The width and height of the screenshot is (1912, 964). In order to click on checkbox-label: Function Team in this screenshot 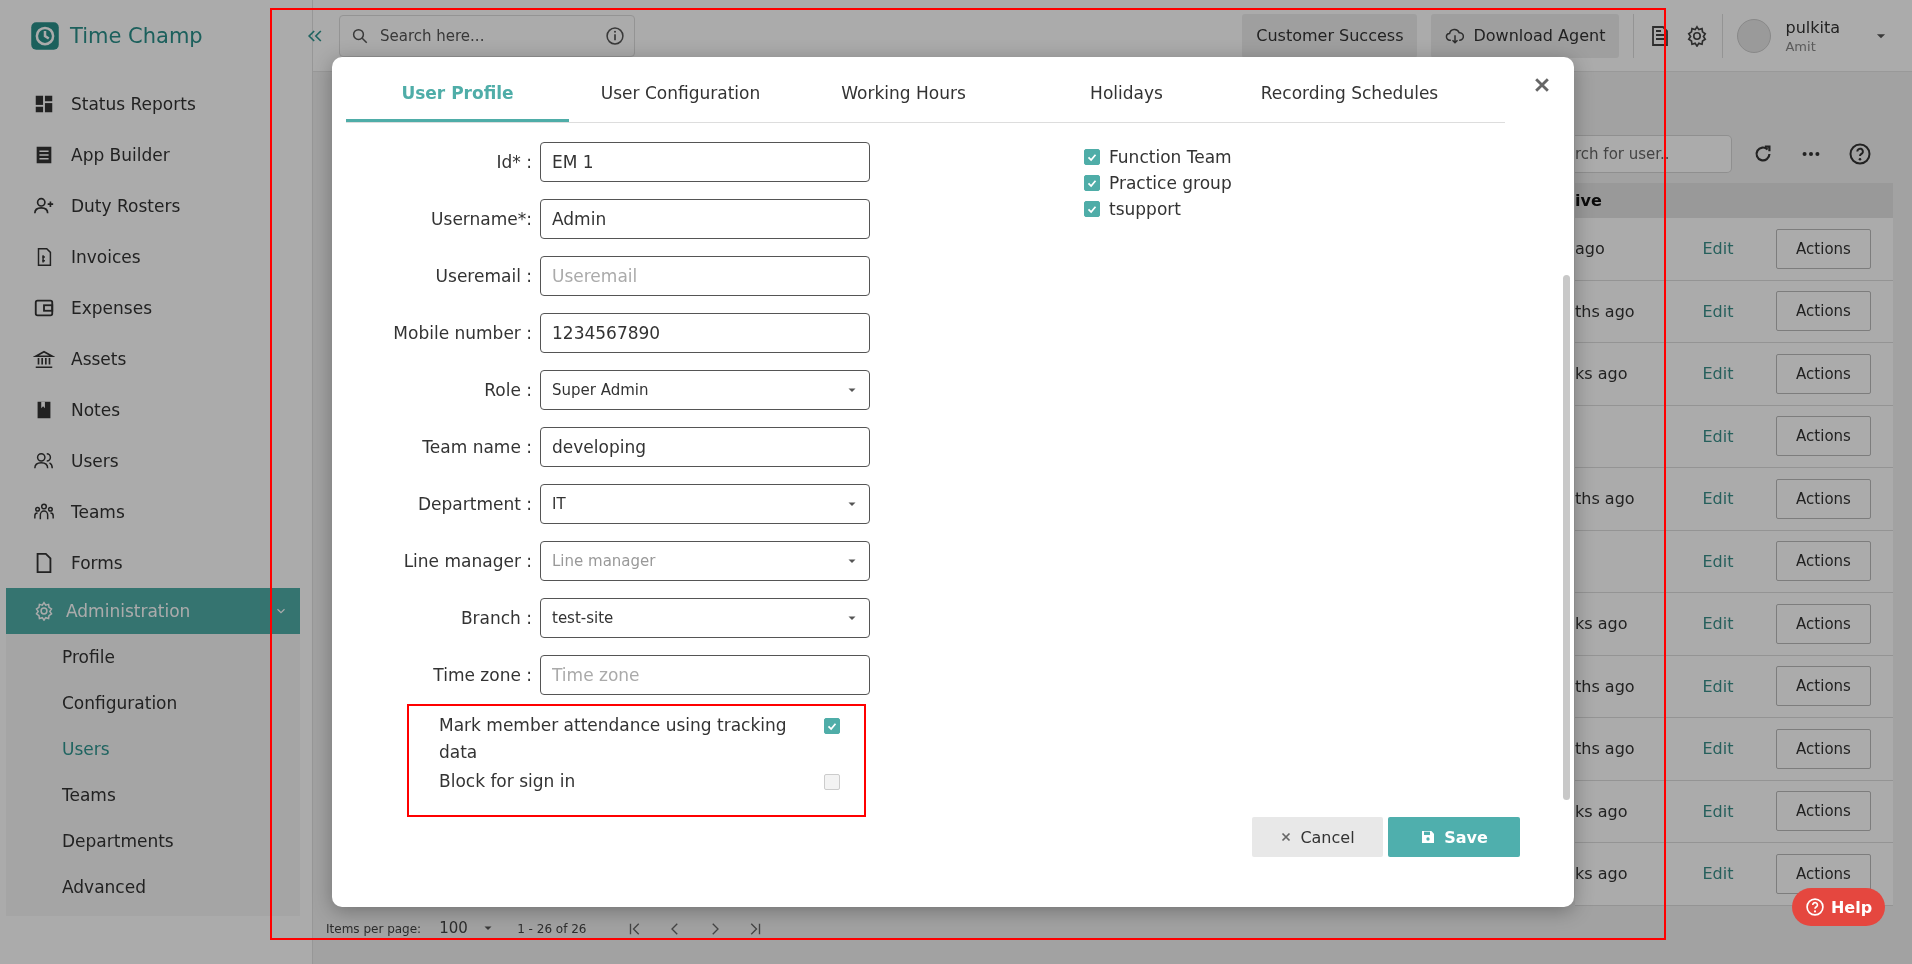, I will do `click(1170, 157)`.